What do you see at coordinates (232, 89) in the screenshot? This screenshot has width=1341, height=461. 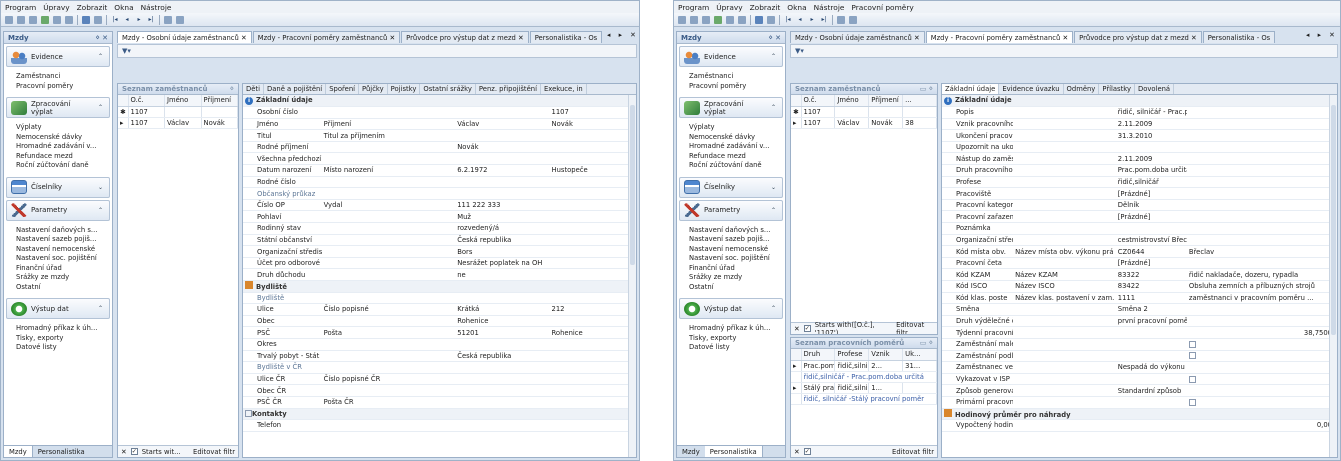 I see `pin-icon: ᛜ` at bounding box center [232, 89].